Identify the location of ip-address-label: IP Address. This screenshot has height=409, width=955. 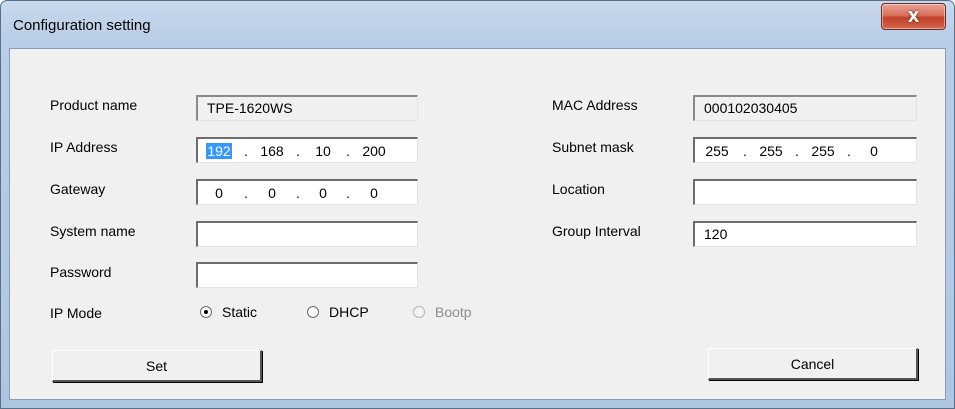
(84, 147).